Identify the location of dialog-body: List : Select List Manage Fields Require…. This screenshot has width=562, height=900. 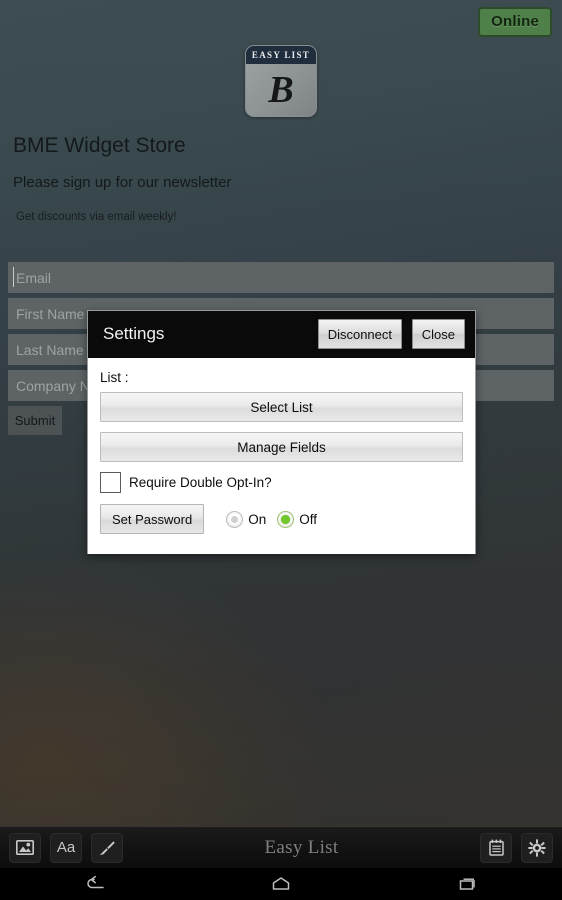
(281, 456).